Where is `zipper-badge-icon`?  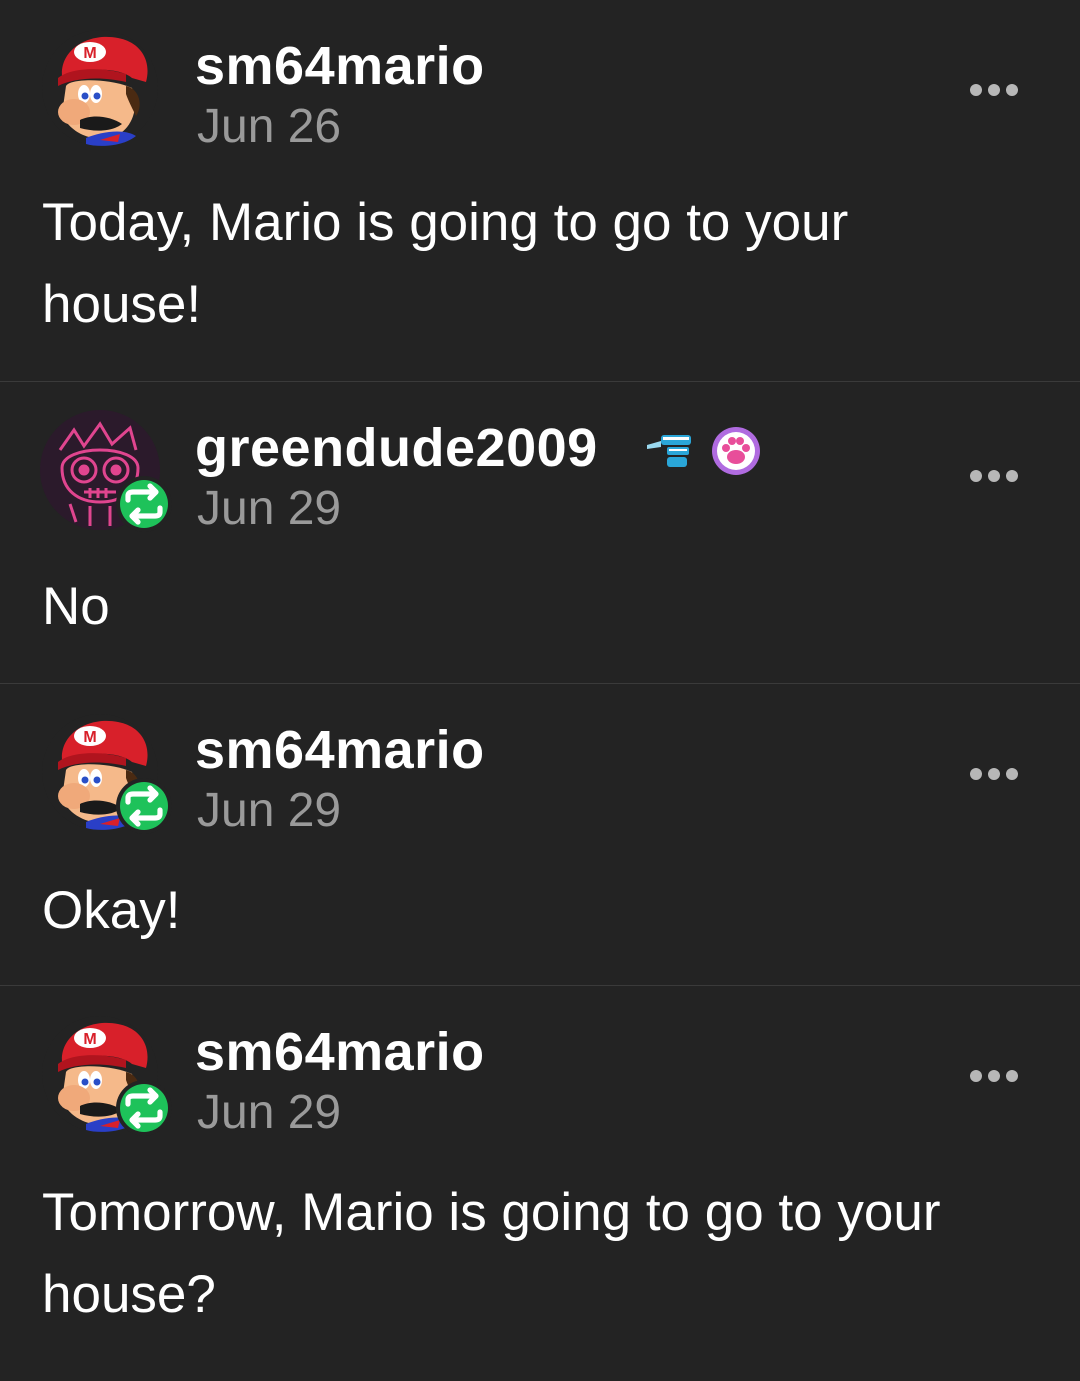 zipper-badge-icon is located at coordinates (669, 451).